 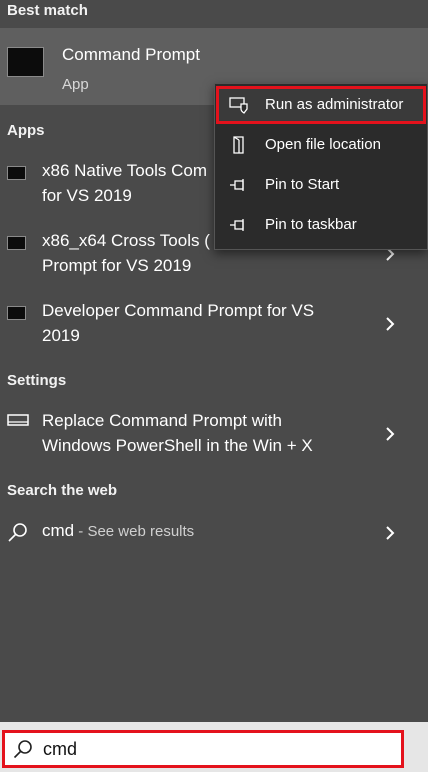 What do you see at coordinates (134, 531) in the screenshot?
I see `web-suffix: - See web results` at bounding box center [134, 531].